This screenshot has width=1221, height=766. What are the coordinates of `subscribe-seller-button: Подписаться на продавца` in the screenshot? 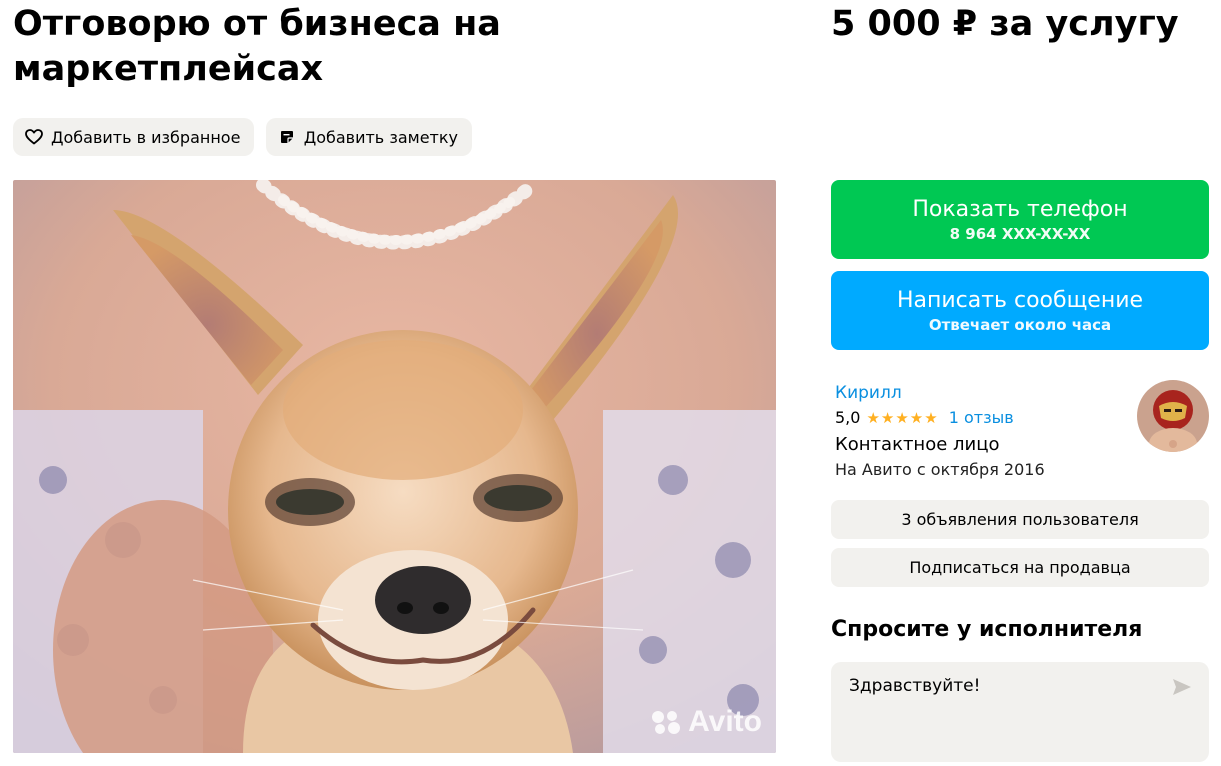 It's located at (1020, 567).